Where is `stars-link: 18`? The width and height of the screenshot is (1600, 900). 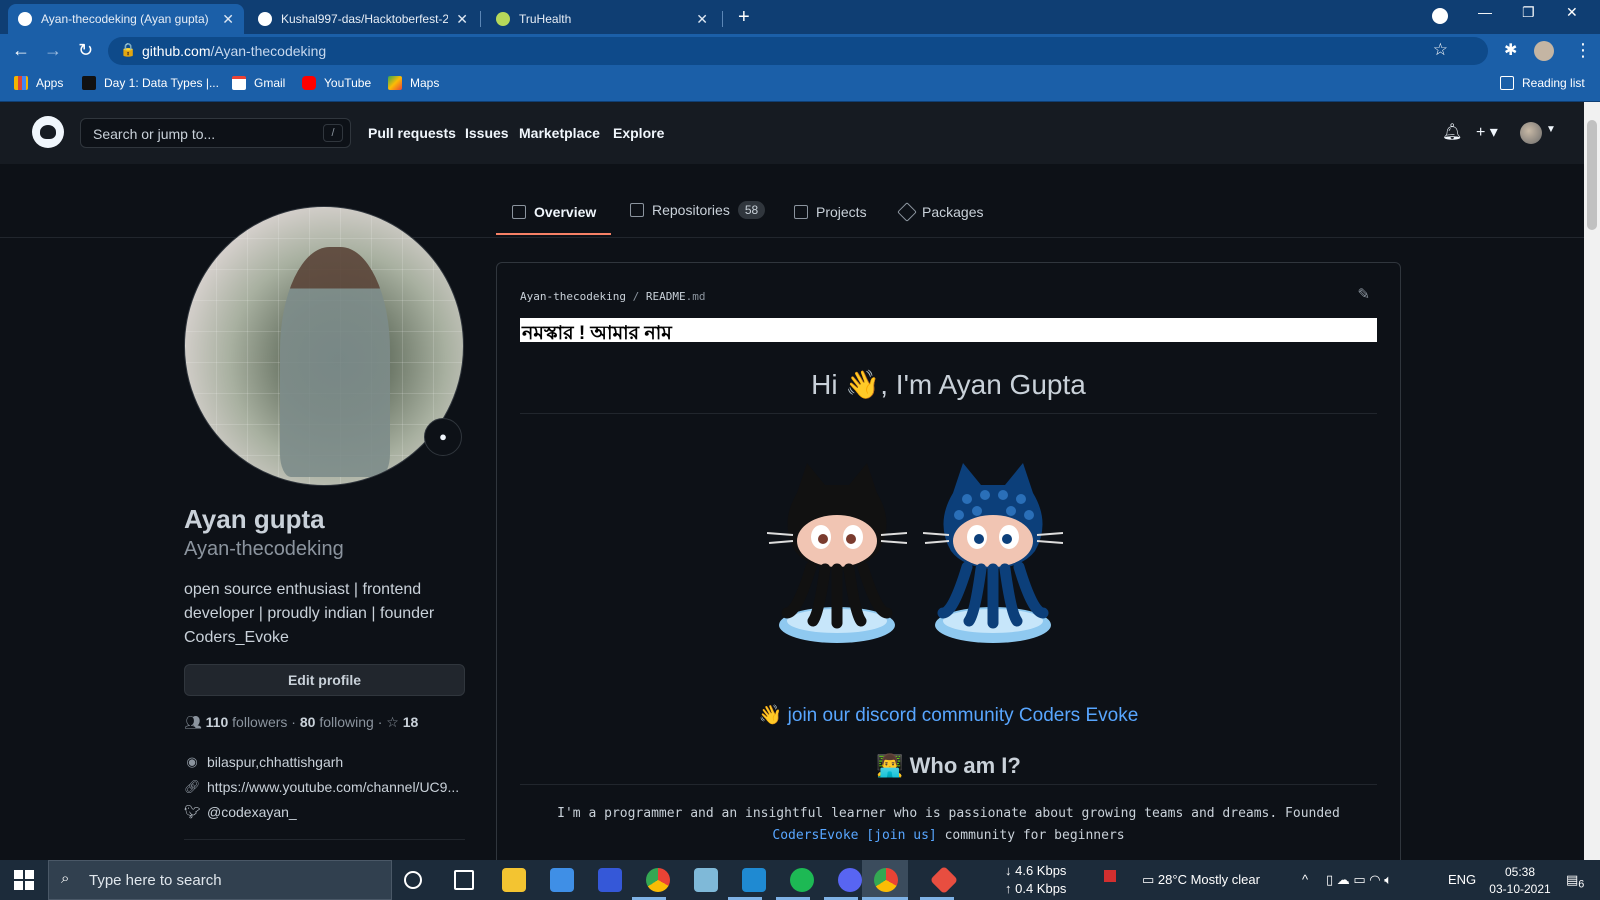
stars-link: 18 is located at coordinates (411, 722).